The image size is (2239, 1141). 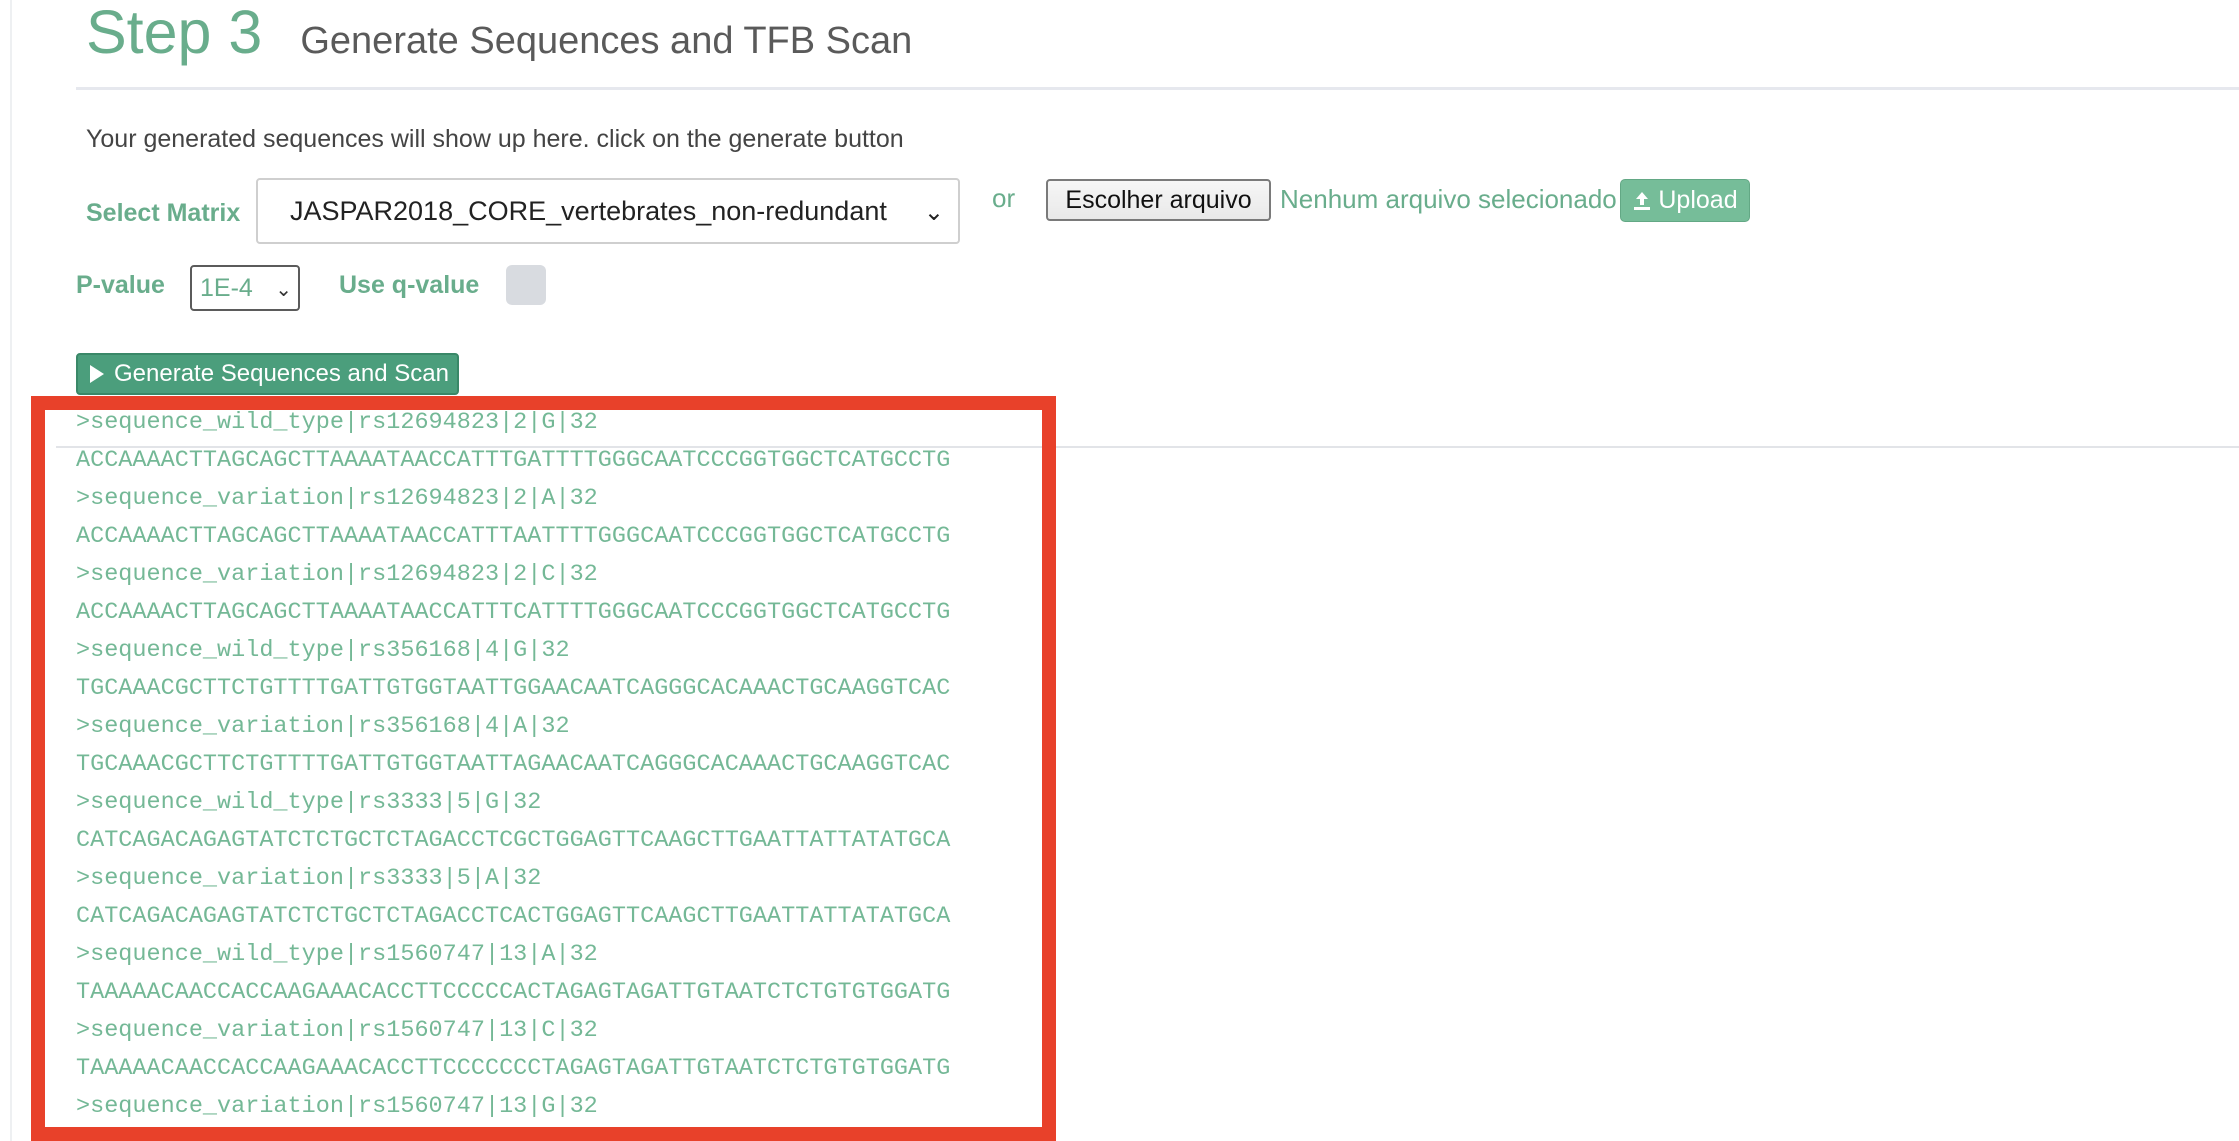 I want to click on pvalue-select: 1E-4 ⌄, so click(x=245, y=288).